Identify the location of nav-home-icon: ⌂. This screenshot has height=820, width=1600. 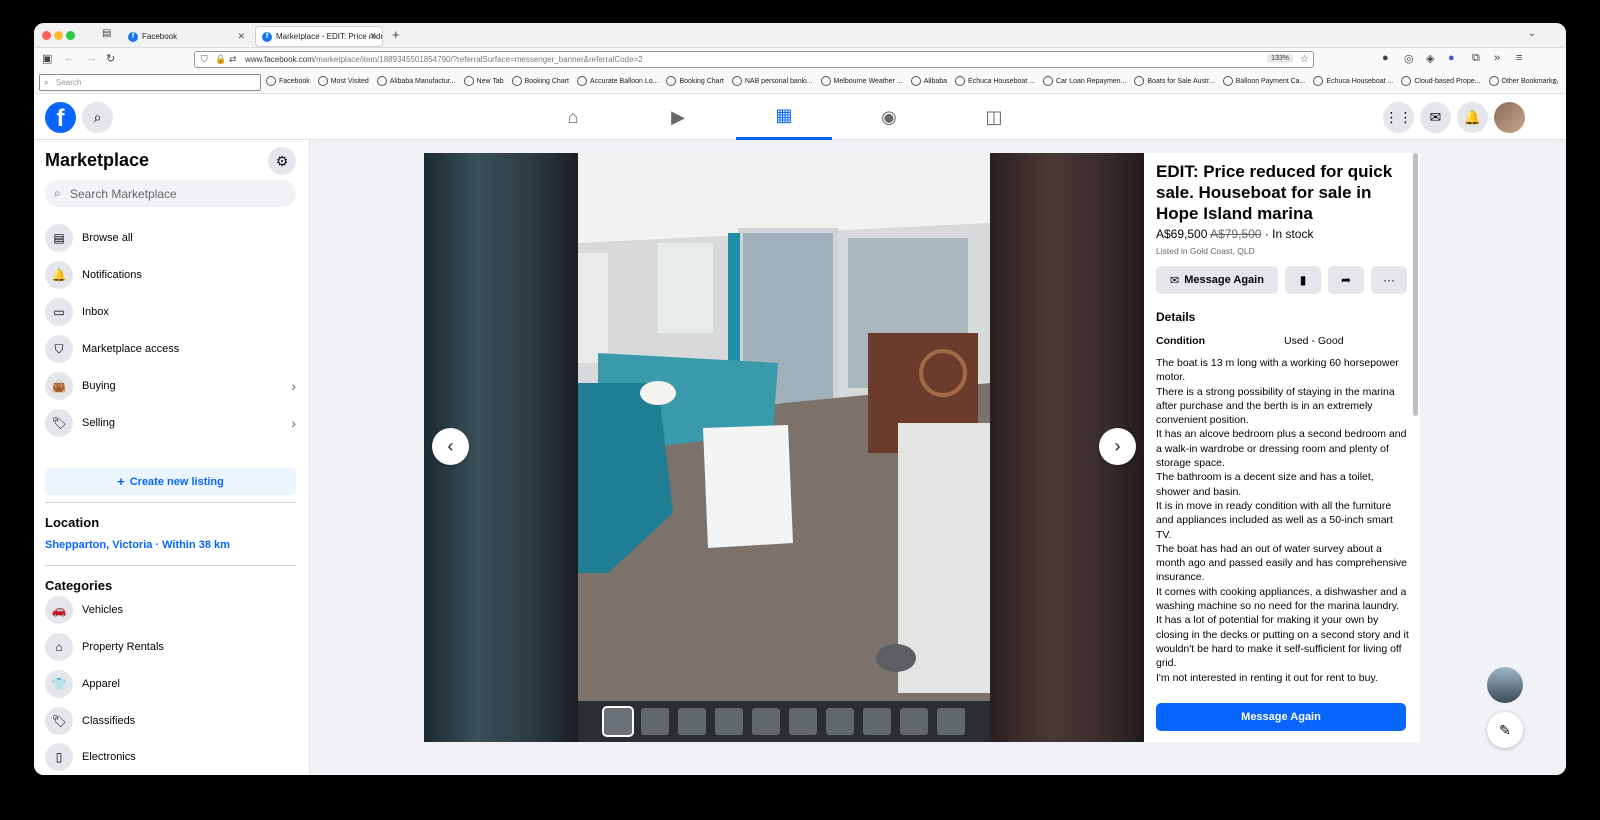
(573, 117).